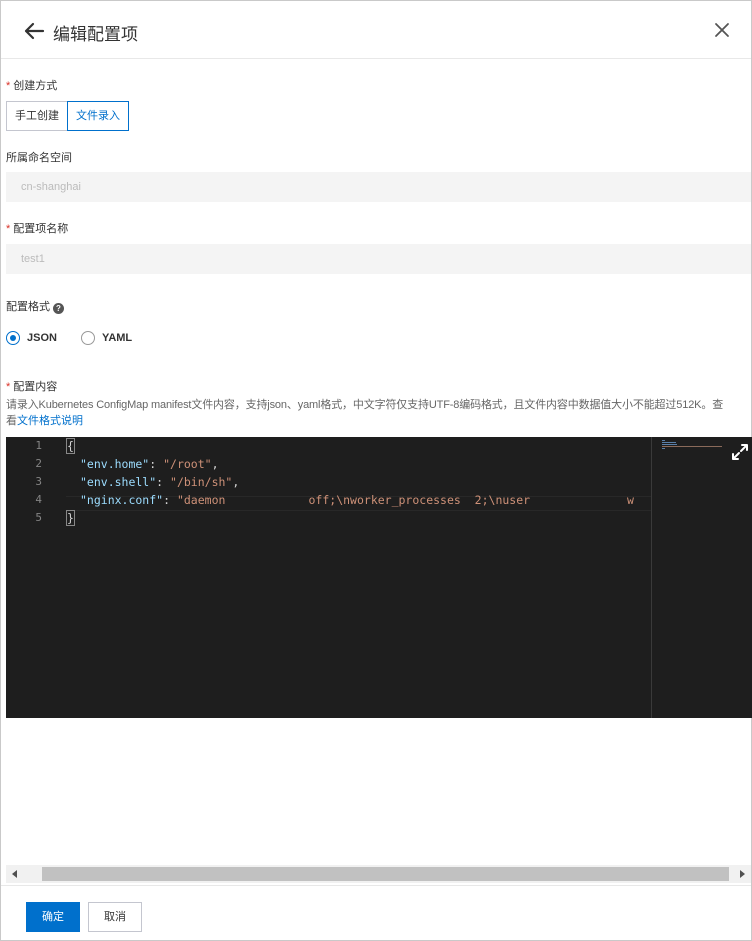  Describe the element at coordinates (88, 338) in the screenshot. I see `format-yaml-radio` at that location.